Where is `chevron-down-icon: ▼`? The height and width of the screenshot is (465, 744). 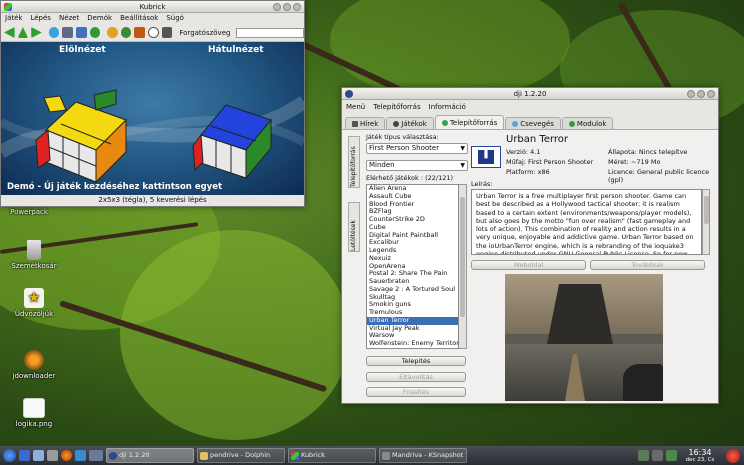
chevron-down-icon: ▼ is located at coordinates (462, 148).